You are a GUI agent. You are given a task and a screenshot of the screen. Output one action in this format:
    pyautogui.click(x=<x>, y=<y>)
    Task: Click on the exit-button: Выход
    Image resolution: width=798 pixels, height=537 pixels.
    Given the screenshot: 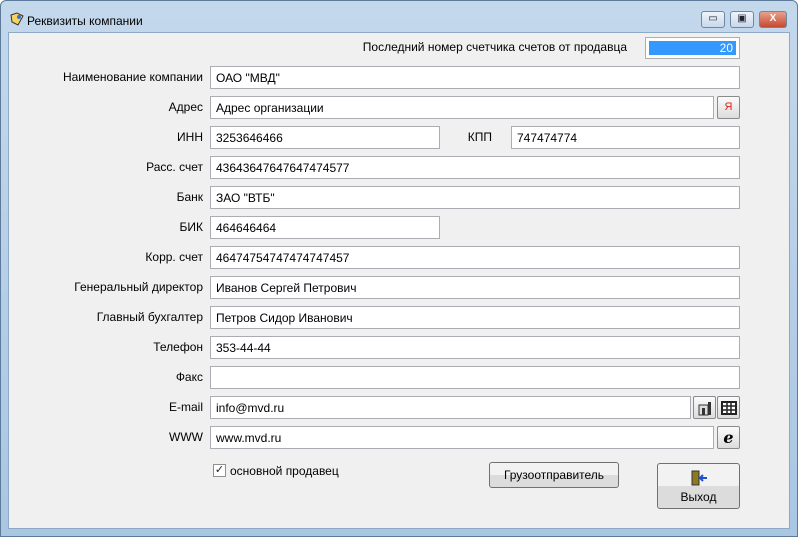 What is the action you would take?
    pyautogui.click(x=698, y=486)
    